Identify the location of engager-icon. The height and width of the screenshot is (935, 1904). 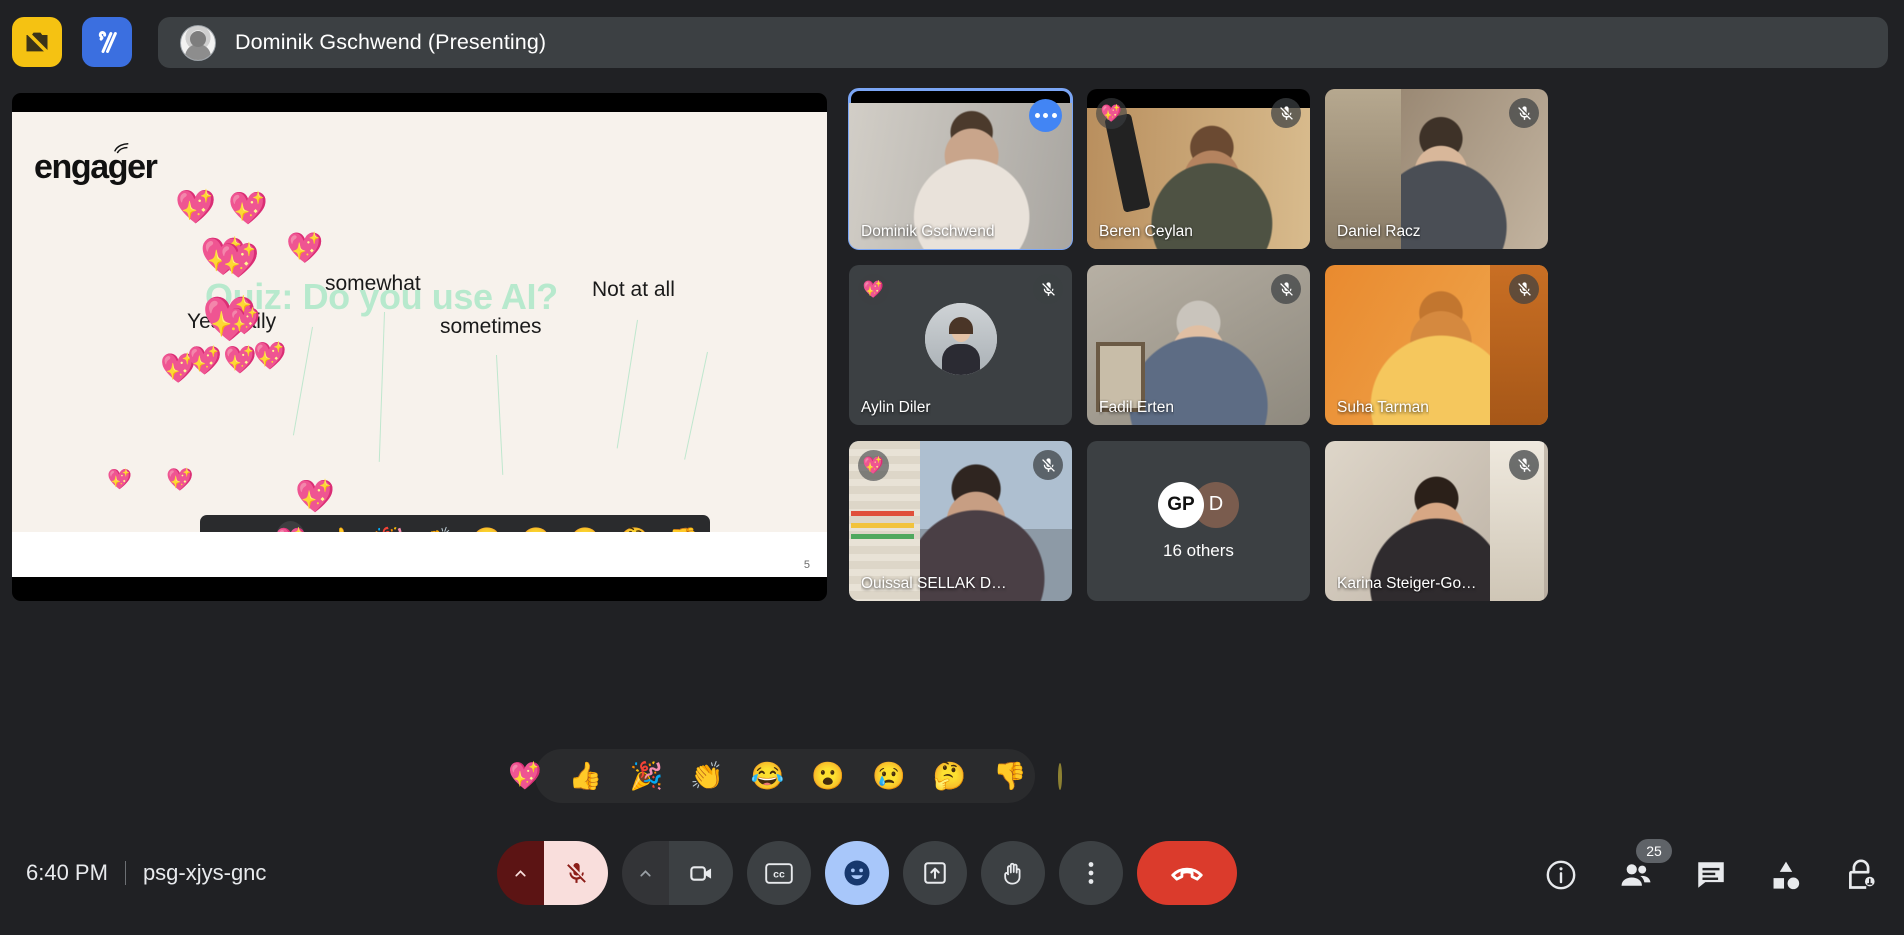
(107, 42).